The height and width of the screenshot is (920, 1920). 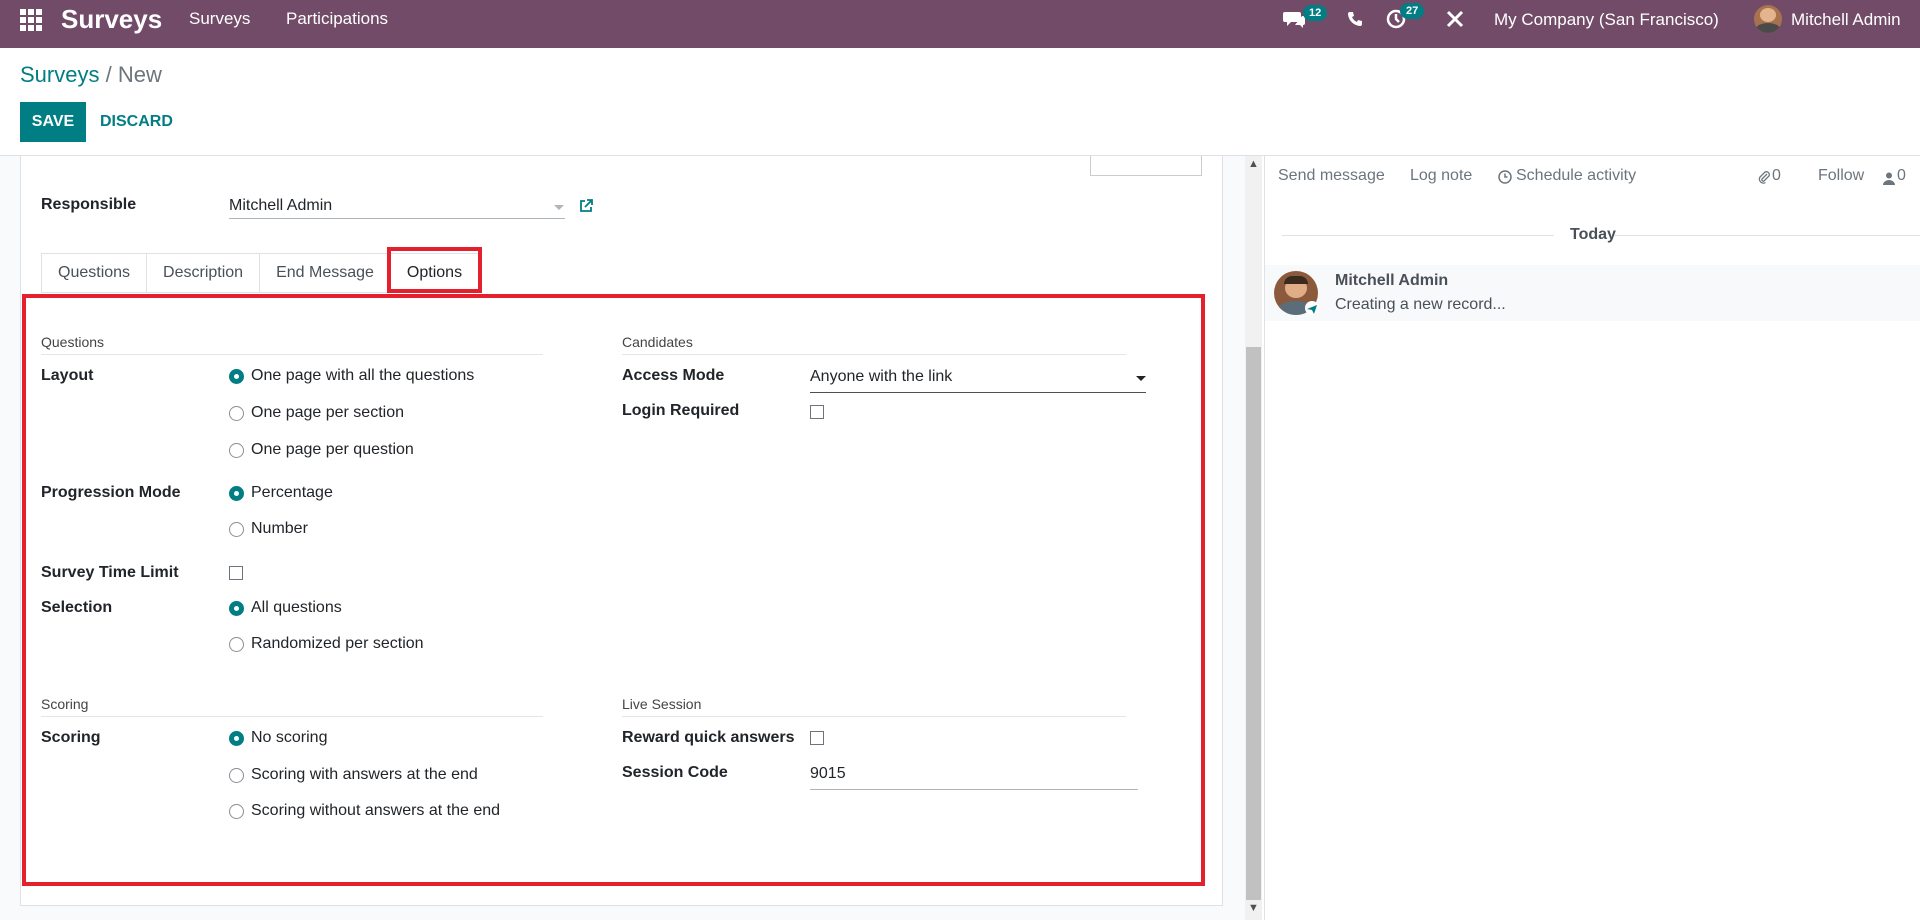 What do you see at coordinates (673, 375) in the screenshot?
I see `access-mode-label: Access Mode` at bounding box center [673, 375].